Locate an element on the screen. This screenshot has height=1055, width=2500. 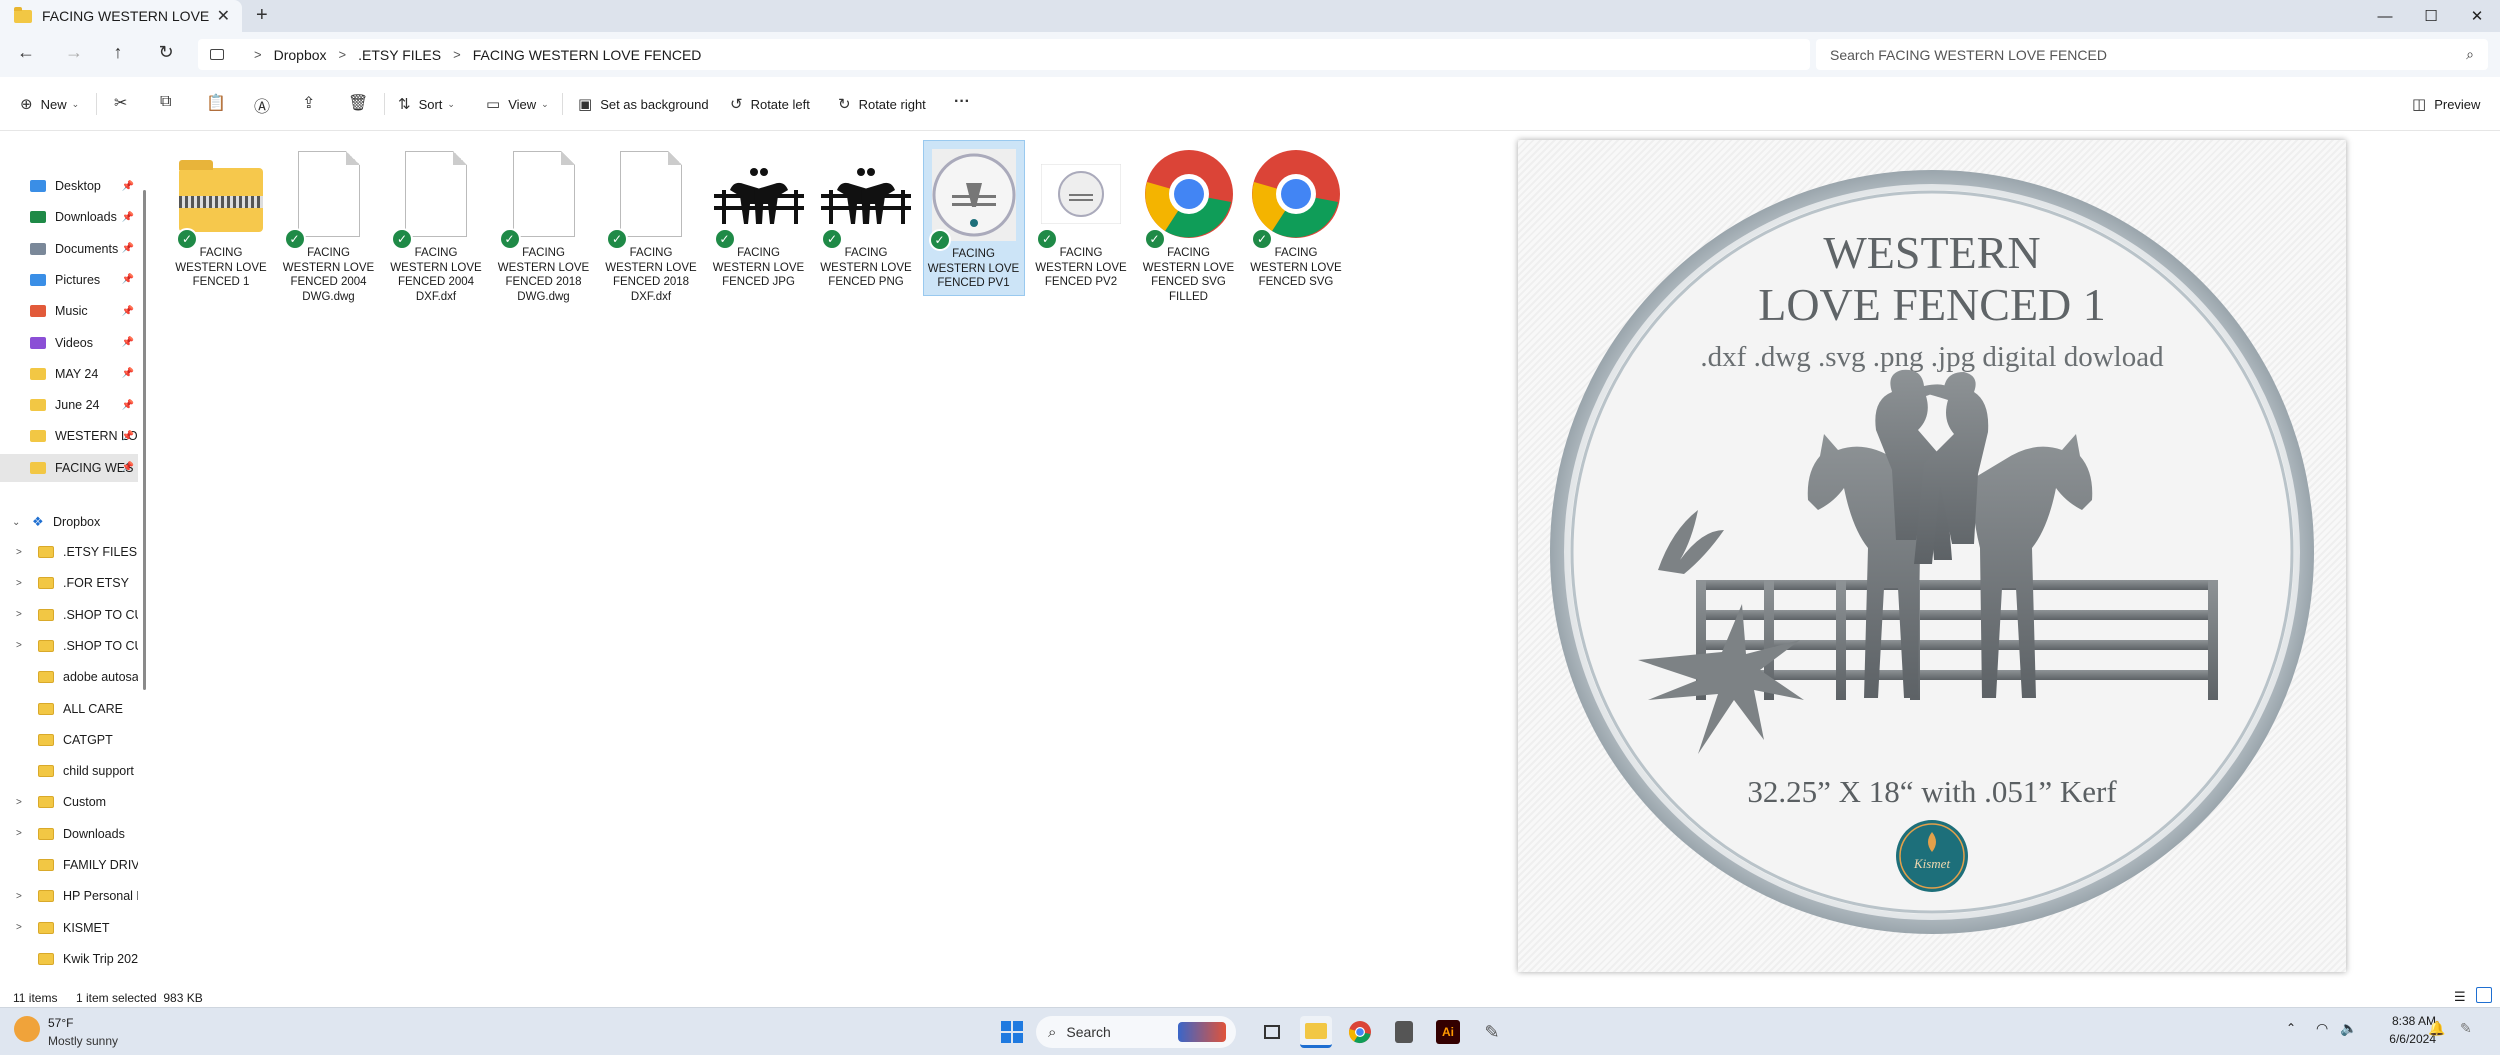
folder-icon is located at coordinates (46, 771).